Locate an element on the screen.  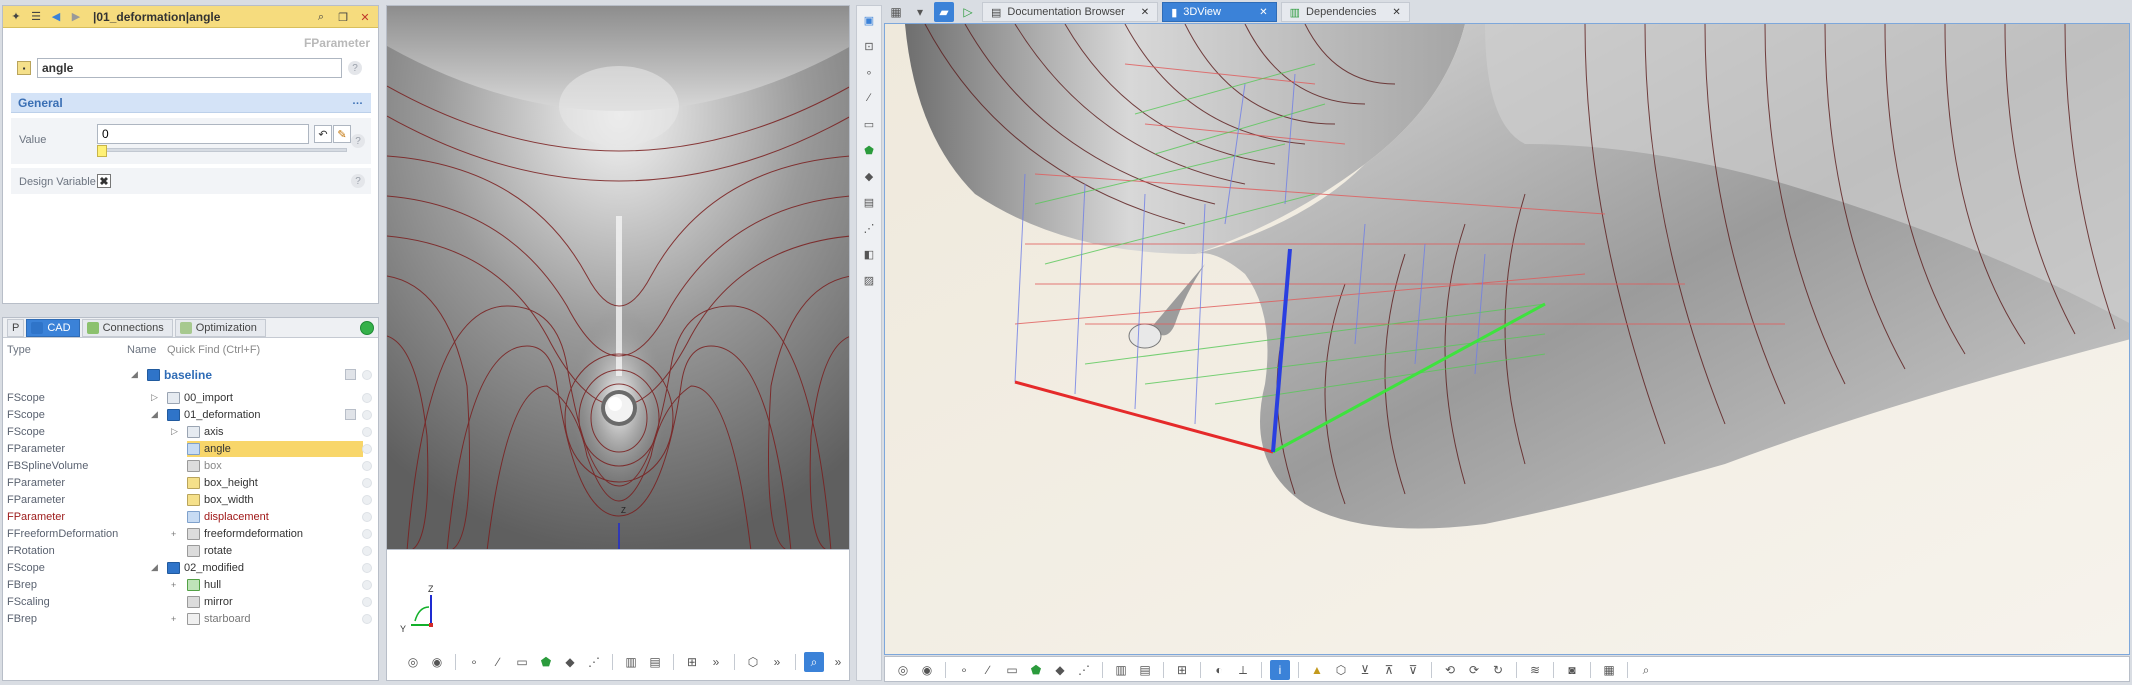
section-icon: ▤ is located at coordinates (869, 202).